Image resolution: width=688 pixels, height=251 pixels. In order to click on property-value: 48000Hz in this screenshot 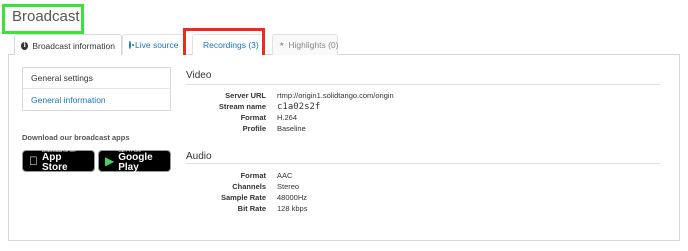, I will do `click(292, 197)`.